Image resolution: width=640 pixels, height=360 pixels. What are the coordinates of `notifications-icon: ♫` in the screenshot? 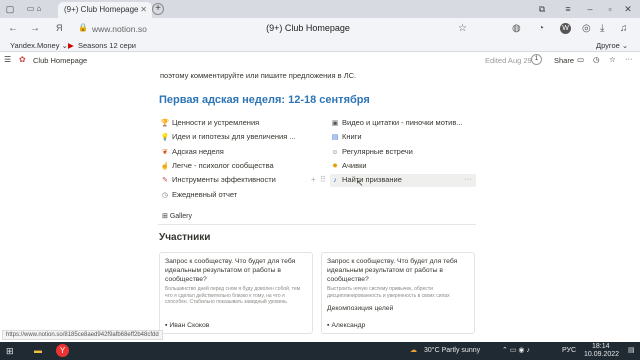 It's located at (624, 28).